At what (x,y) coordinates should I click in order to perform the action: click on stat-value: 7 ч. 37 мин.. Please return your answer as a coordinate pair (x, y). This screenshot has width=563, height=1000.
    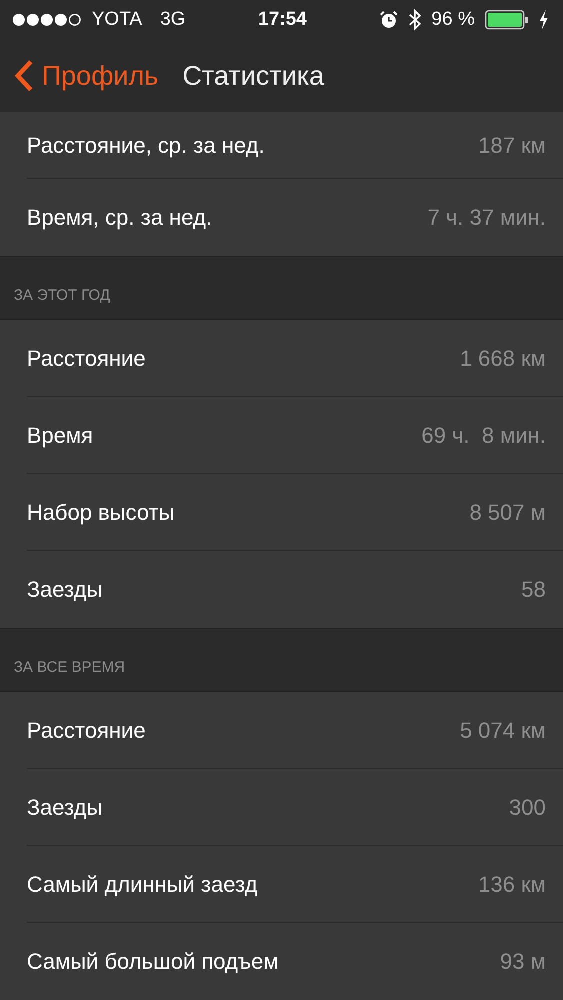
    Looking at the image, I should click on (487, 217).